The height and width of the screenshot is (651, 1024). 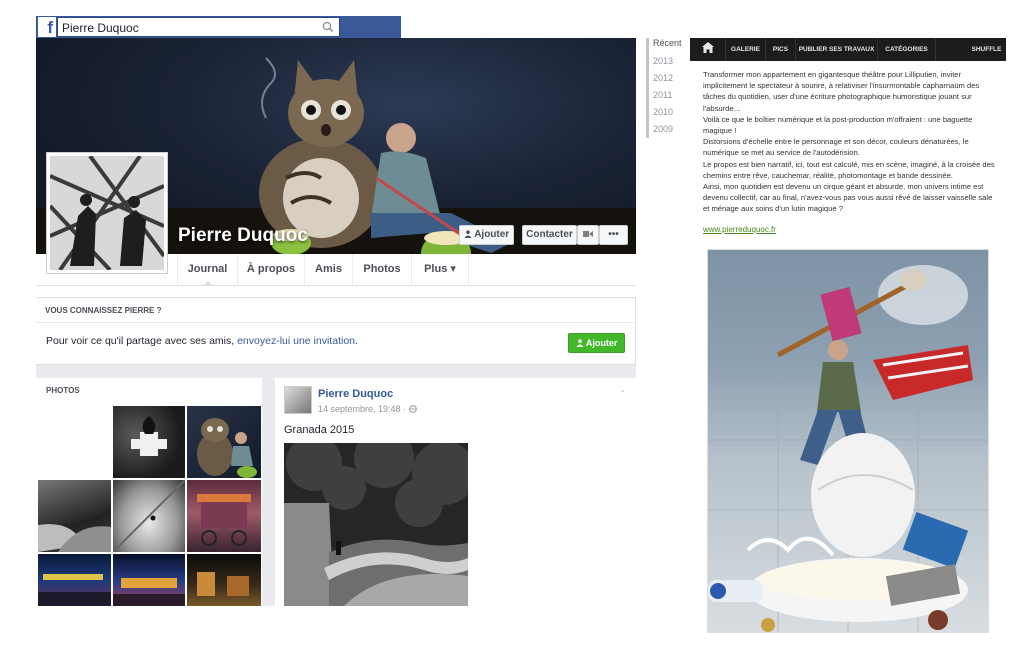 What do you see at coordinates (662, 95) in the screenshot?
I see `year-2011: 2011` at bounding box center [662, 95].